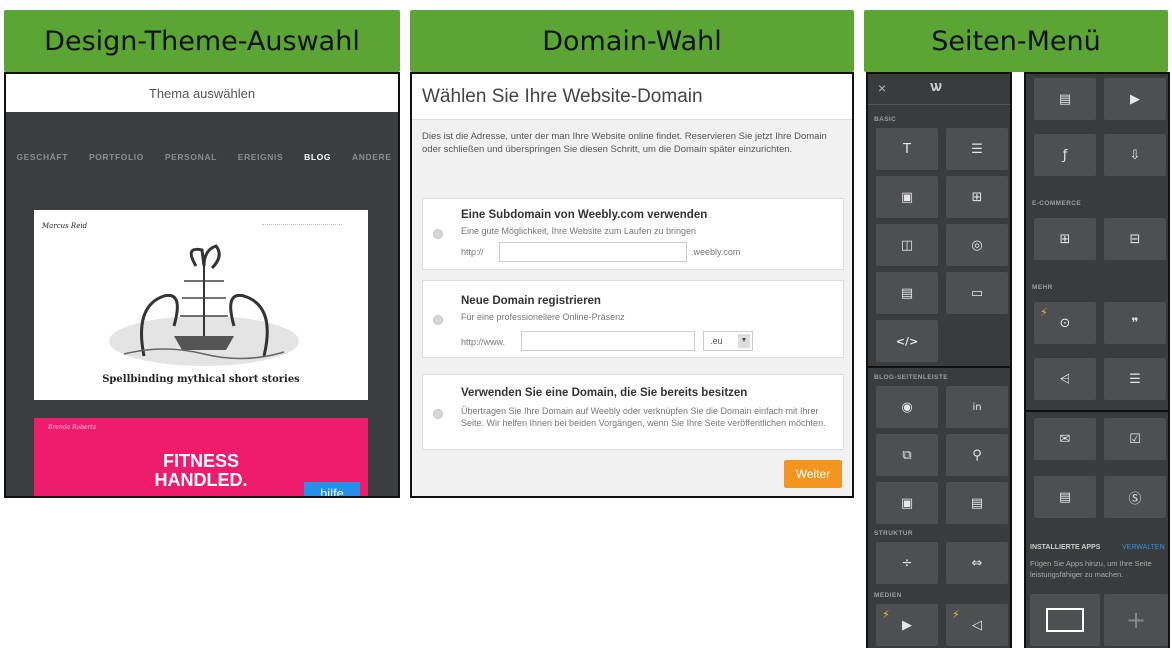 This screenshot has width=1172, height=648. What do you see at coordinates (939, 221) in the screenshot?
I see `sidebar-basic: × ѡ BASIC T ☰ ▣ ⊞ ◫ ◎ ▤ ▭ </>` at bounding box center [939, 221].